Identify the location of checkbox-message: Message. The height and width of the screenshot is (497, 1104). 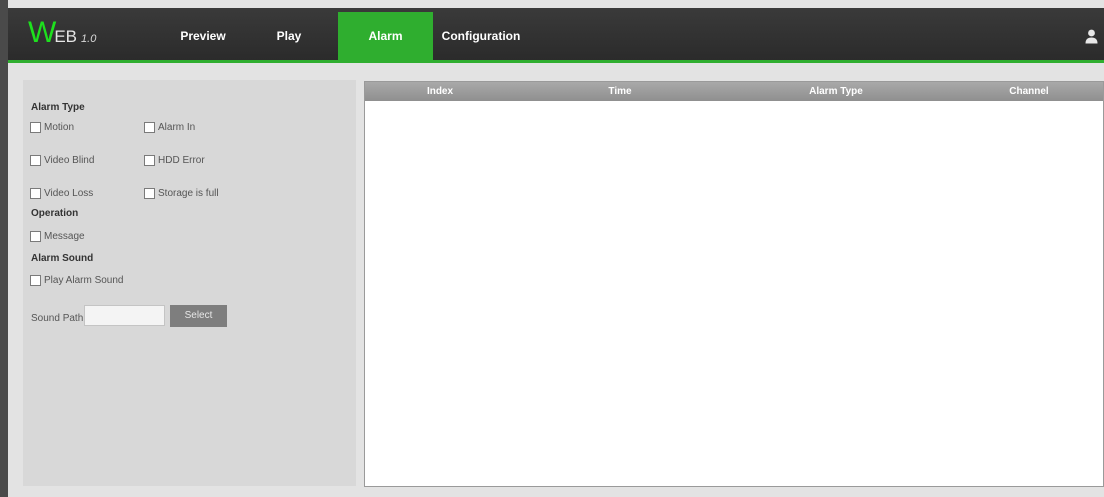
(57, 236).